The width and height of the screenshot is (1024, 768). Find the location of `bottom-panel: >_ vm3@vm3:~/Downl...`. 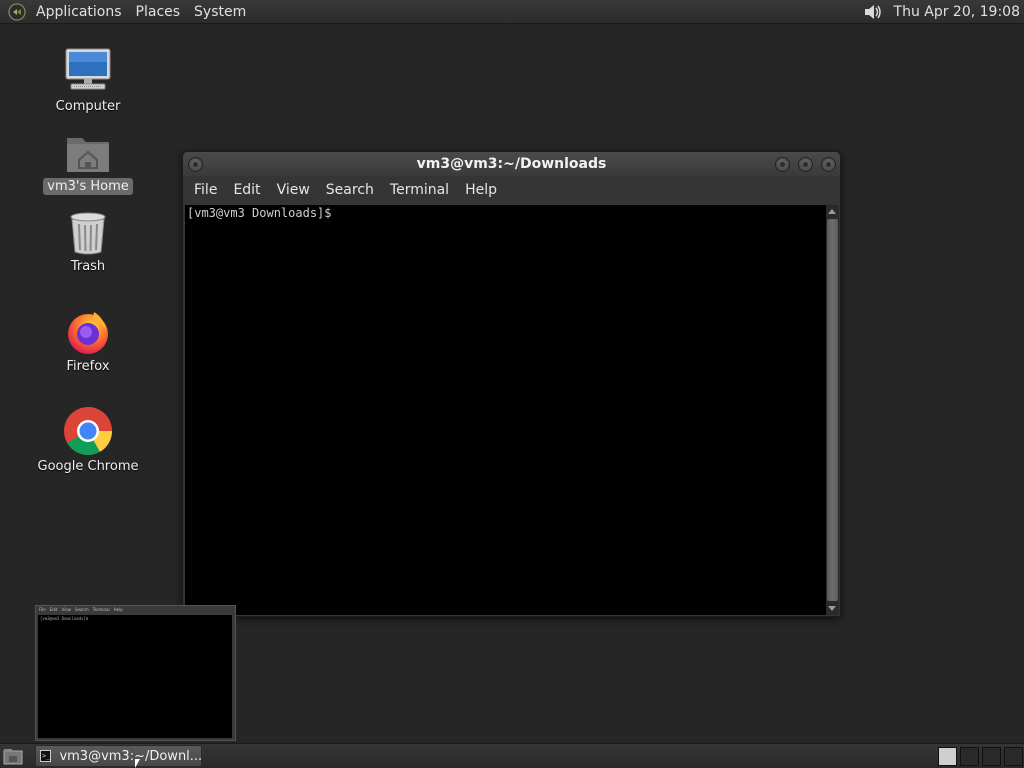

bottom-panel: >_ vm3@vm3:~/Downl... is located at coordinates (512, 755).